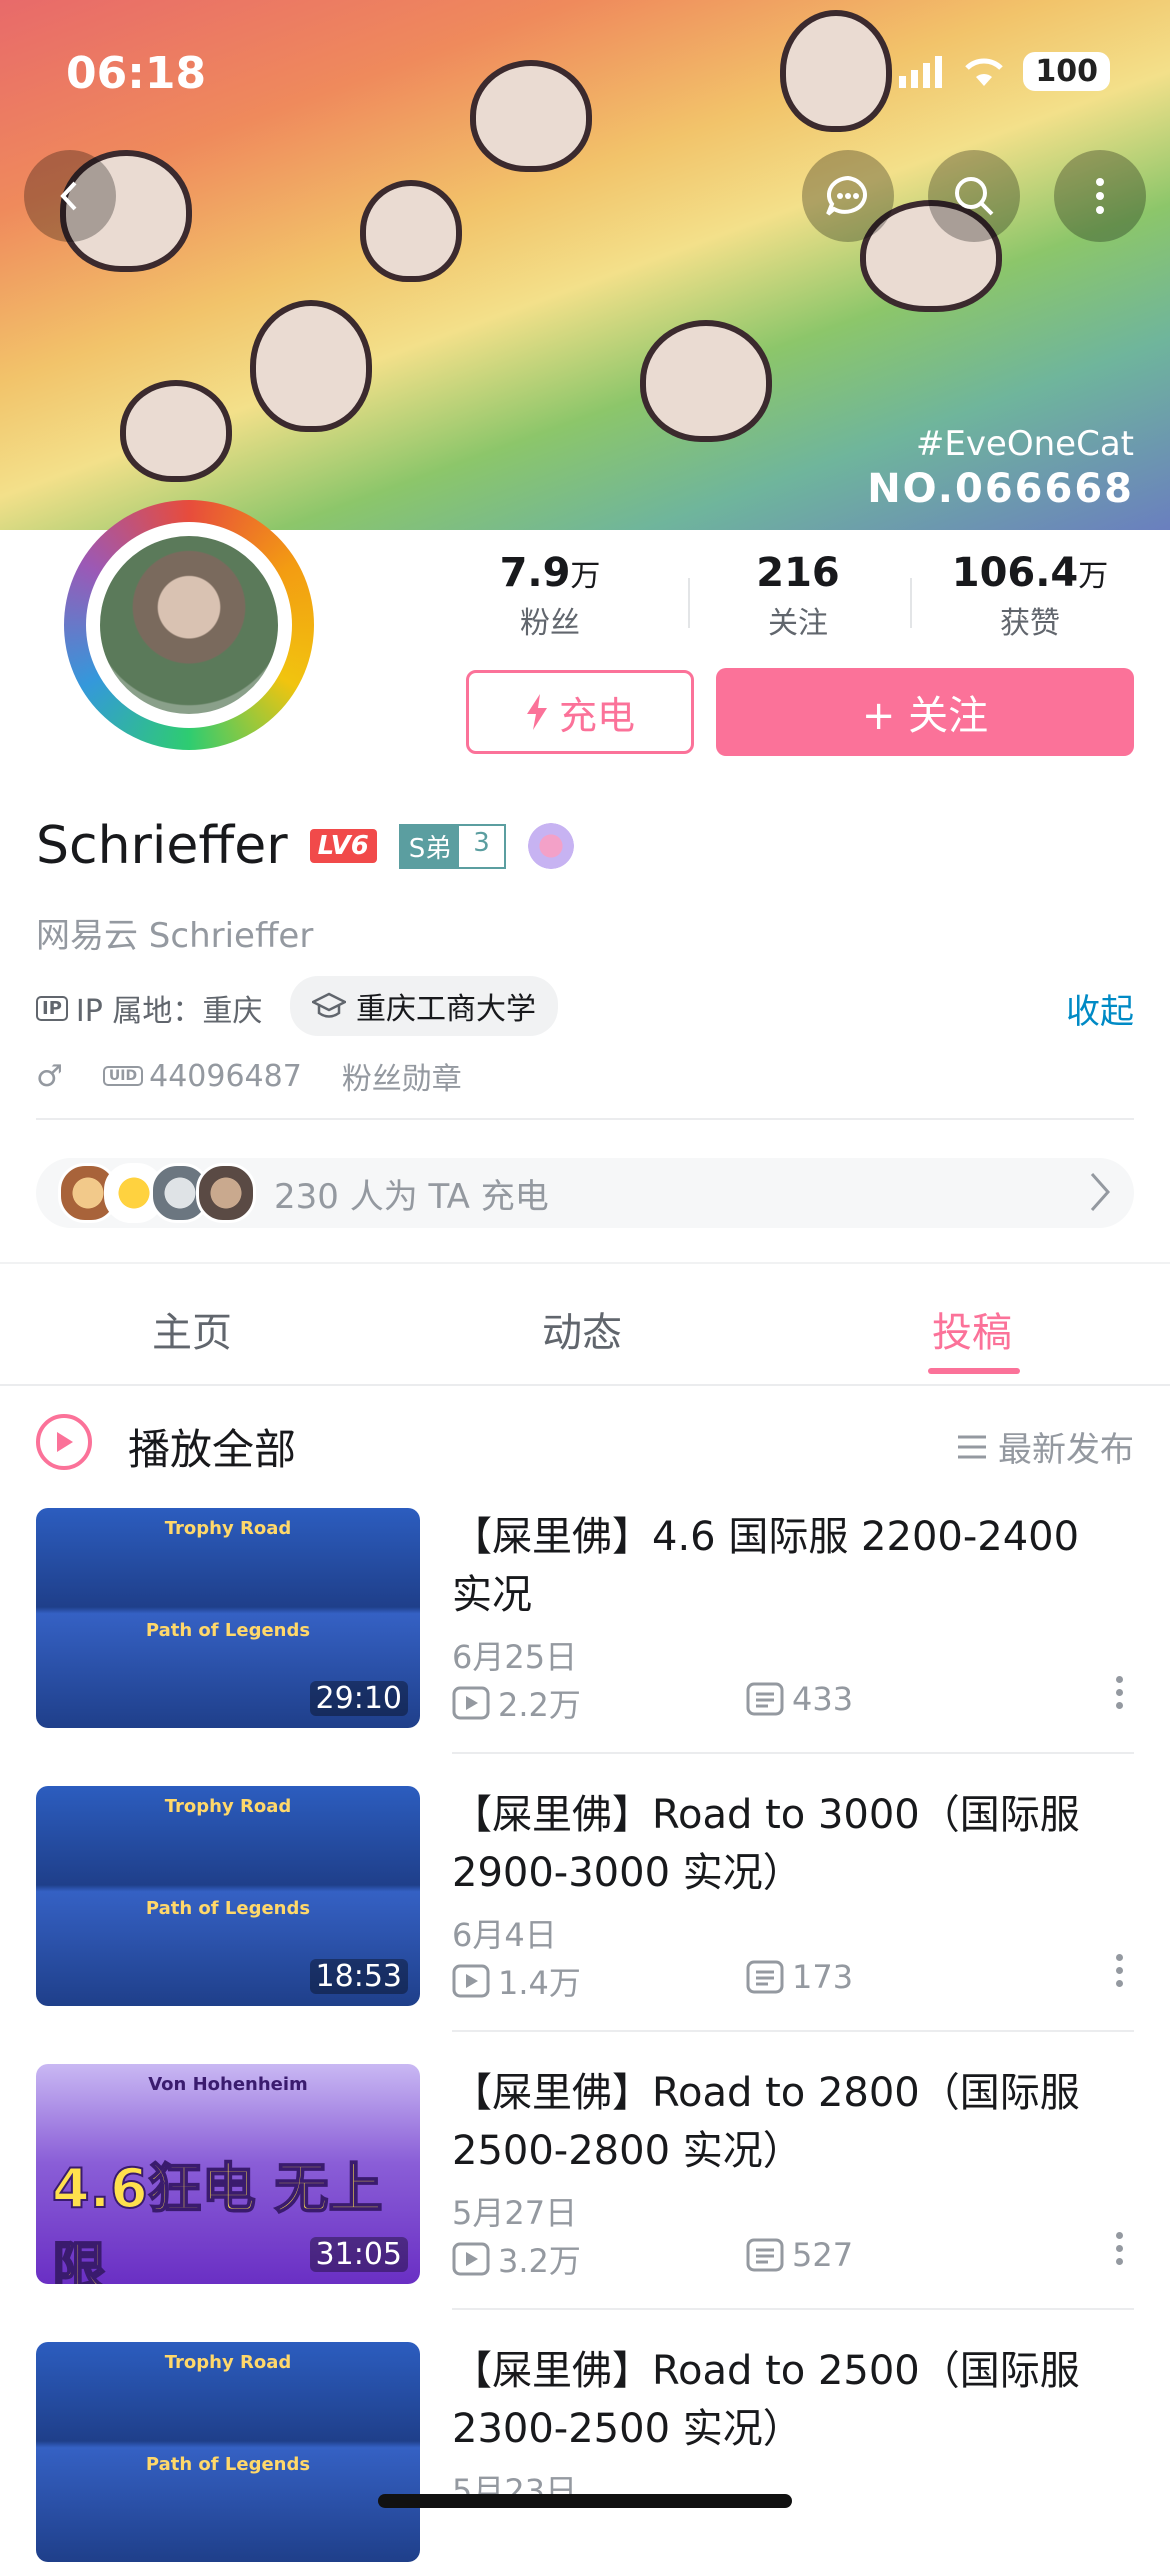 The height and width of the screenshot is (2562, 1170). I want to click on video-views: 1.4万, so click(516, 1981).